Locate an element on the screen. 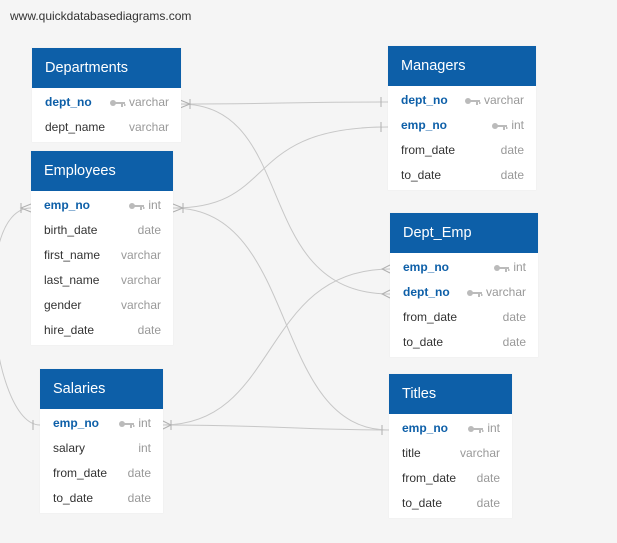 The height and width of the screenshot is (543, 617). field-salary: salary int is located at coordinates (101, 448).